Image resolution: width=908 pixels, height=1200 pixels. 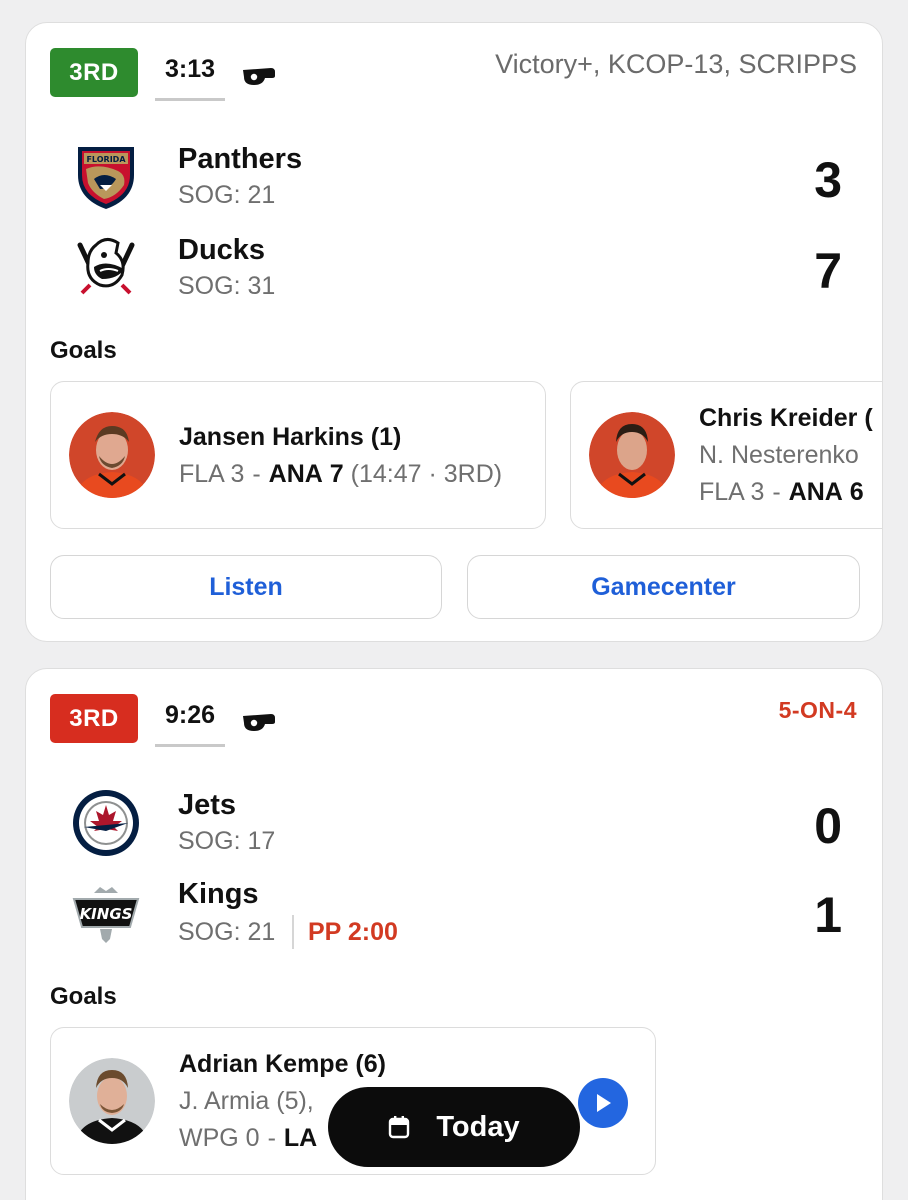 What do you see at coordinates (828, 180) in the screenshot?
I see `score-panthers: 3` at bounding box center [828, 180].